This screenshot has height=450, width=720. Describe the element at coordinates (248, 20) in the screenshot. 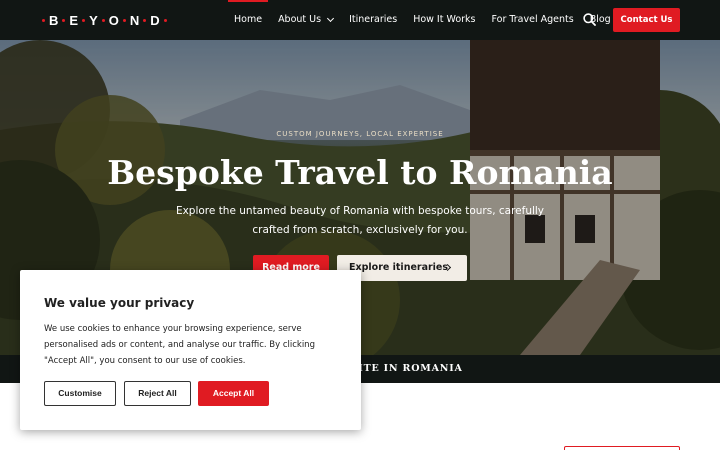

I see `nav-item-home: Home` at that location.